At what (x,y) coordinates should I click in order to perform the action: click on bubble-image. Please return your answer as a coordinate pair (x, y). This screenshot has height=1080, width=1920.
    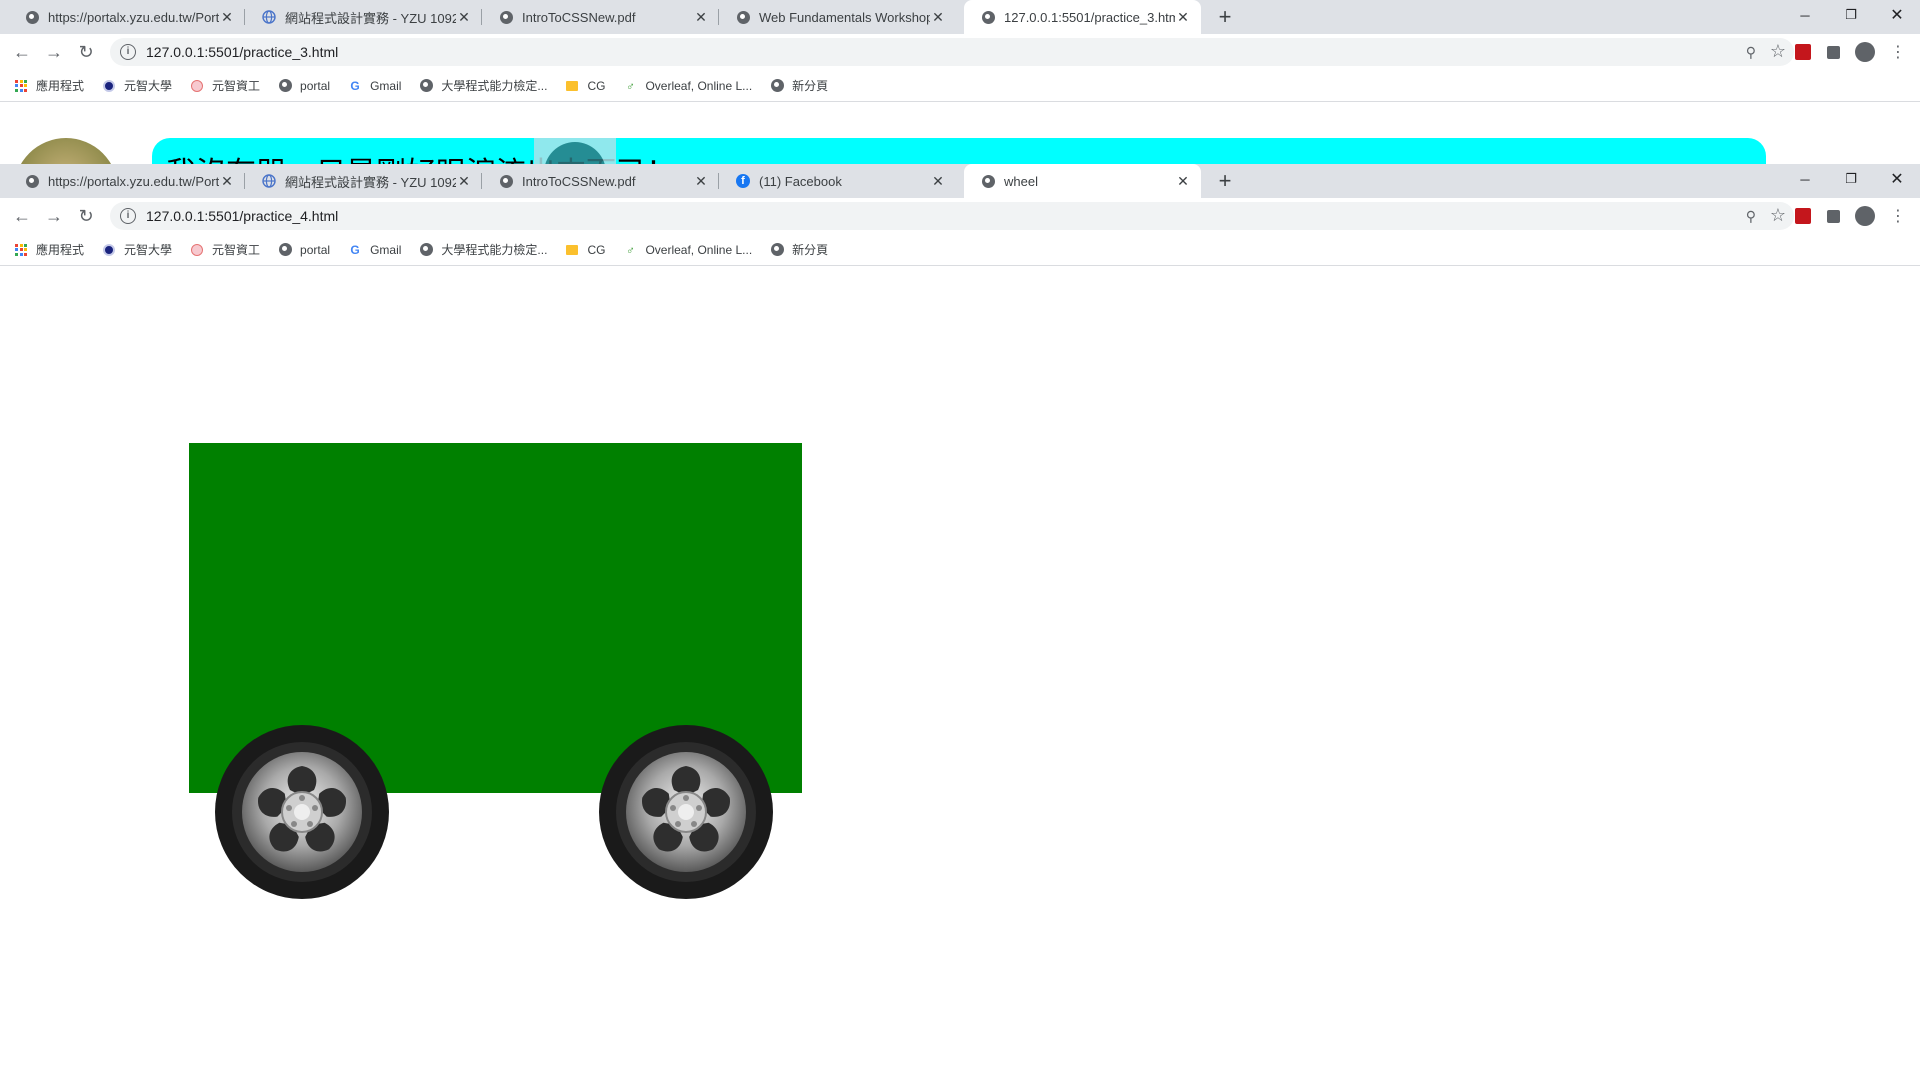
    Looking at the image, I should click on (575, 151).